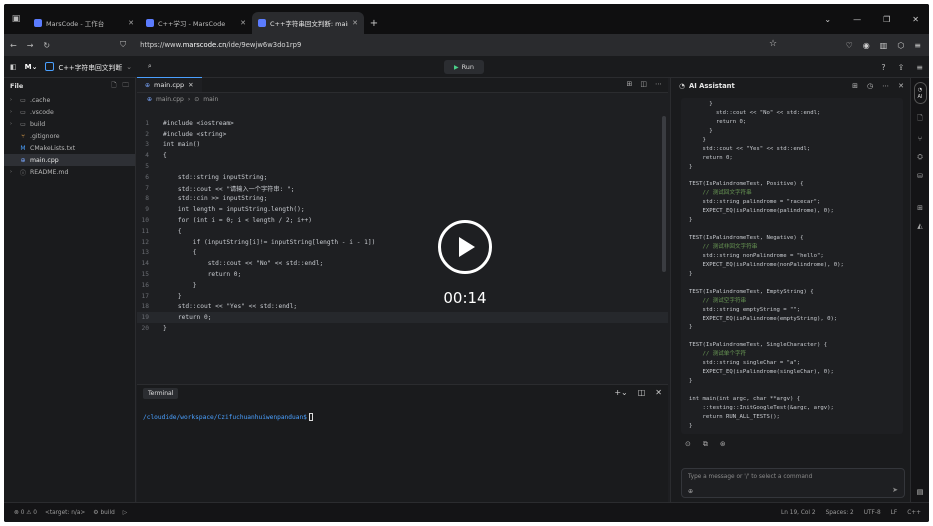  I want to click on minimize-icon: —, so click(857, 19).